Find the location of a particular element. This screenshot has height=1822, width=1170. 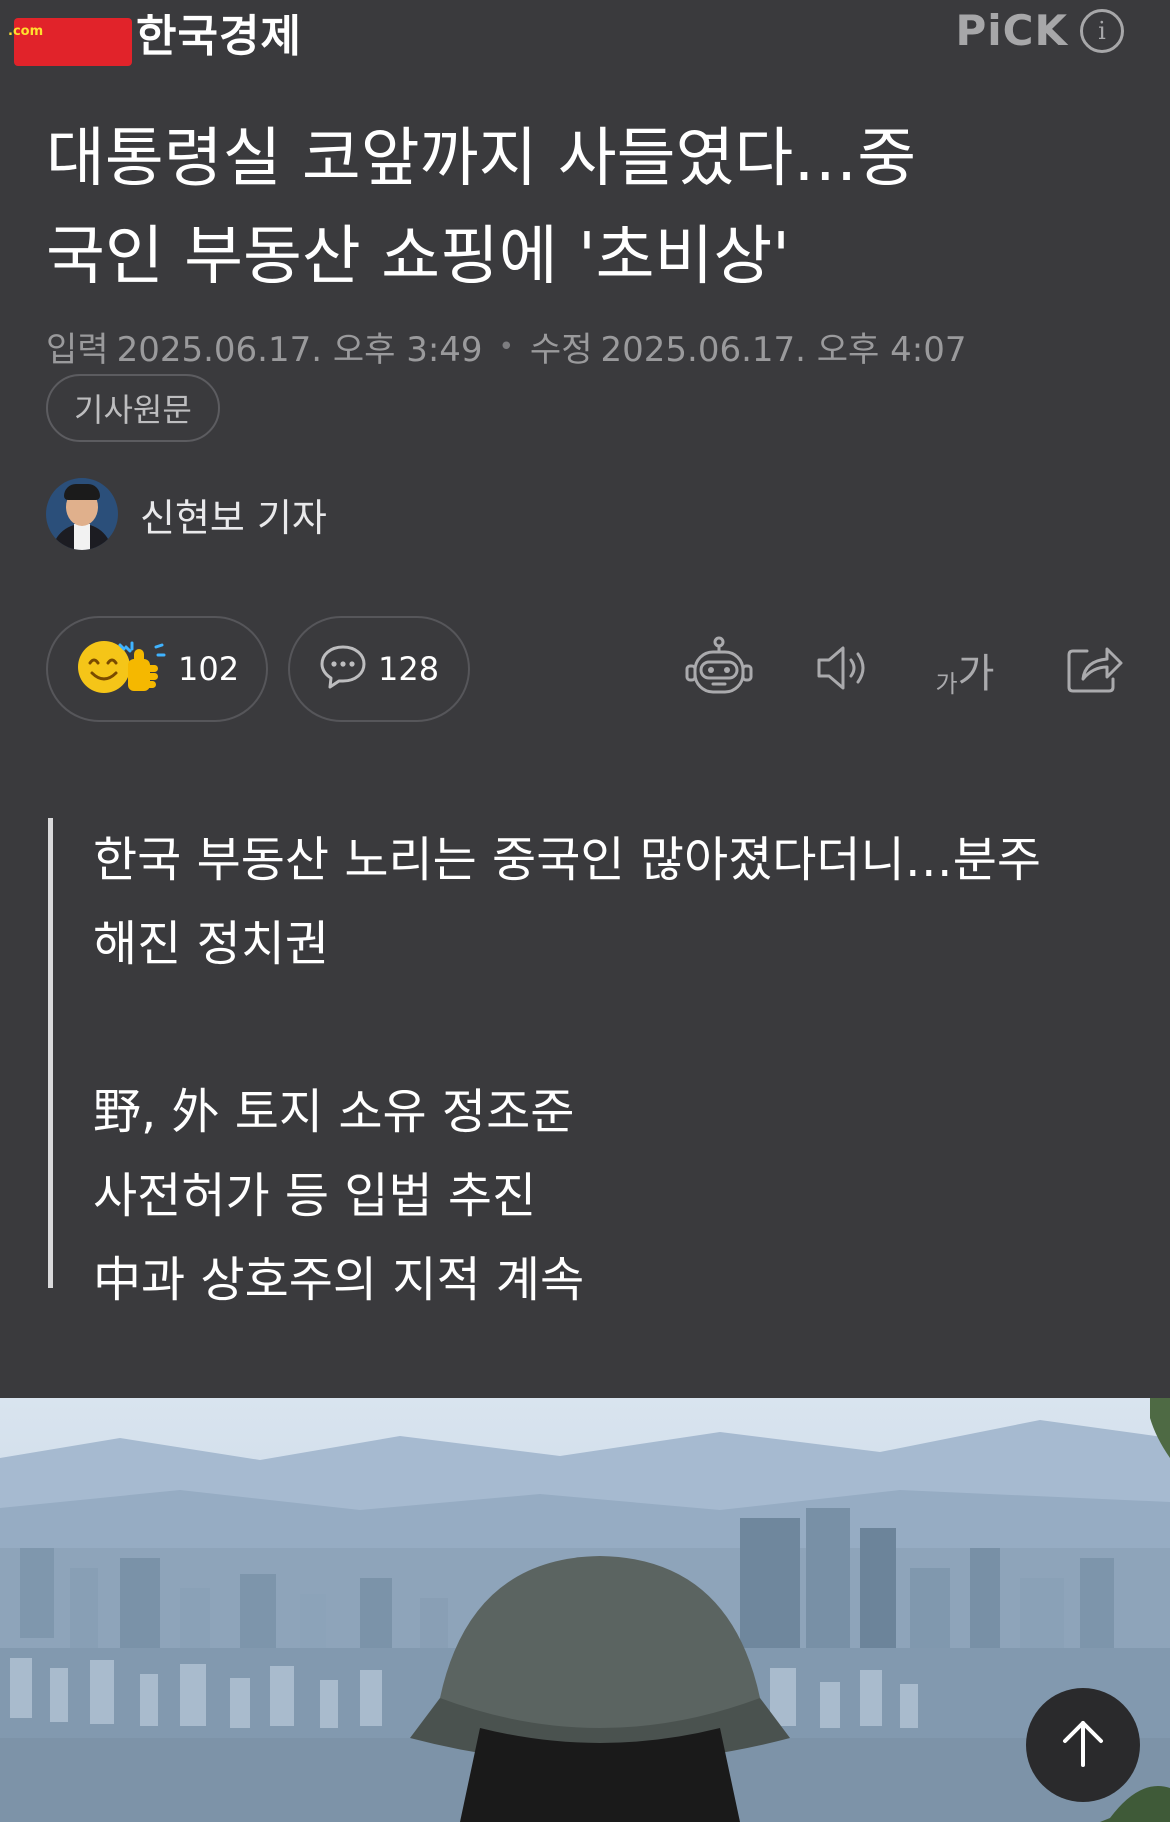

info-icon: i is located at coordinates (1102, 30).